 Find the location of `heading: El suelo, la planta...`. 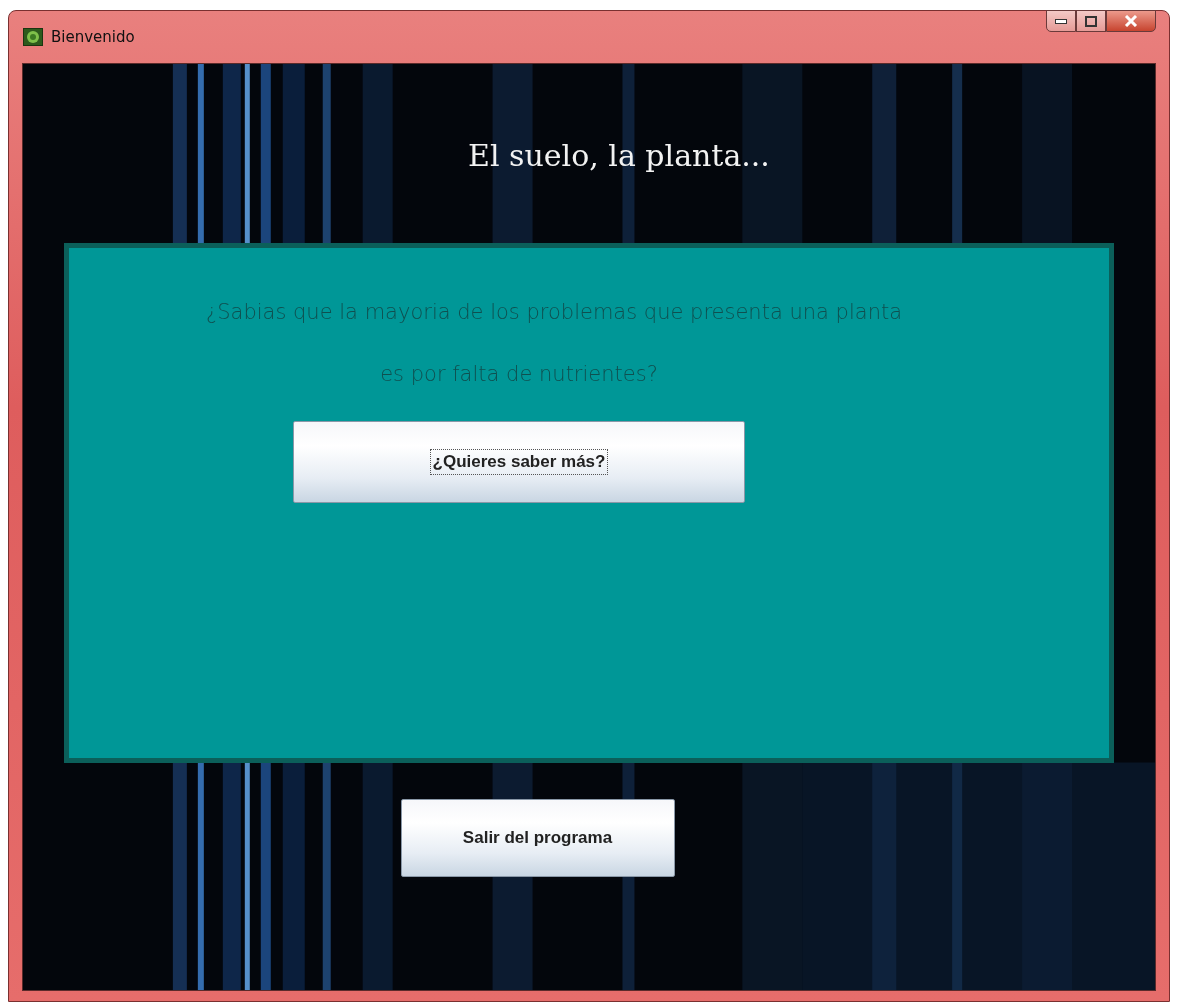

heading: El suelo, la planta... is located at coordinates (619, 155).